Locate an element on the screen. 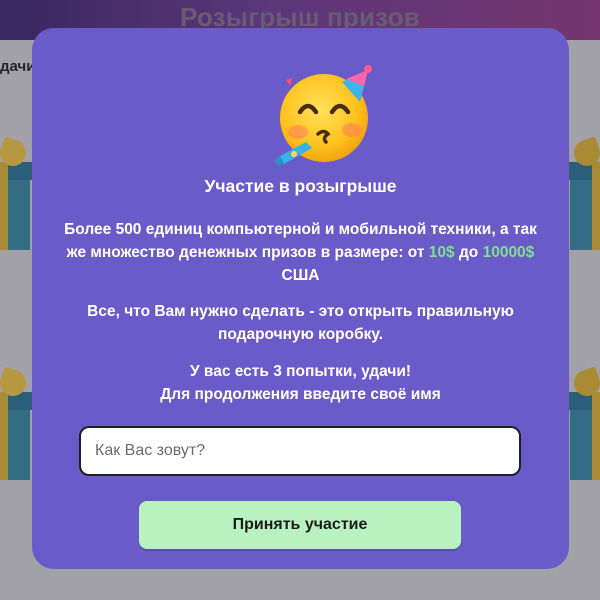  enter-name-prompt: Для продолжения введите своё имя is located at coordinates (300, 394).